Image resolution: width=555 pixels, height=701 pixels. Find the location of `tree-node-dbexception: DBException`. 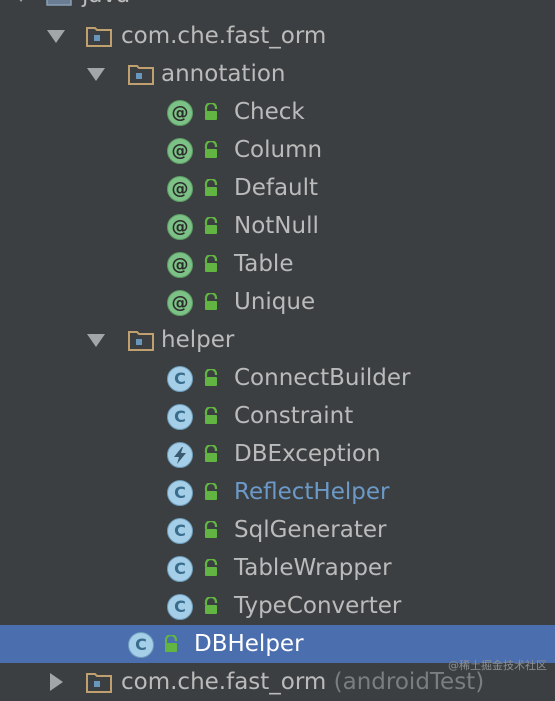

tree-node-dbexception: DBException is located at coordinates (277, 454).